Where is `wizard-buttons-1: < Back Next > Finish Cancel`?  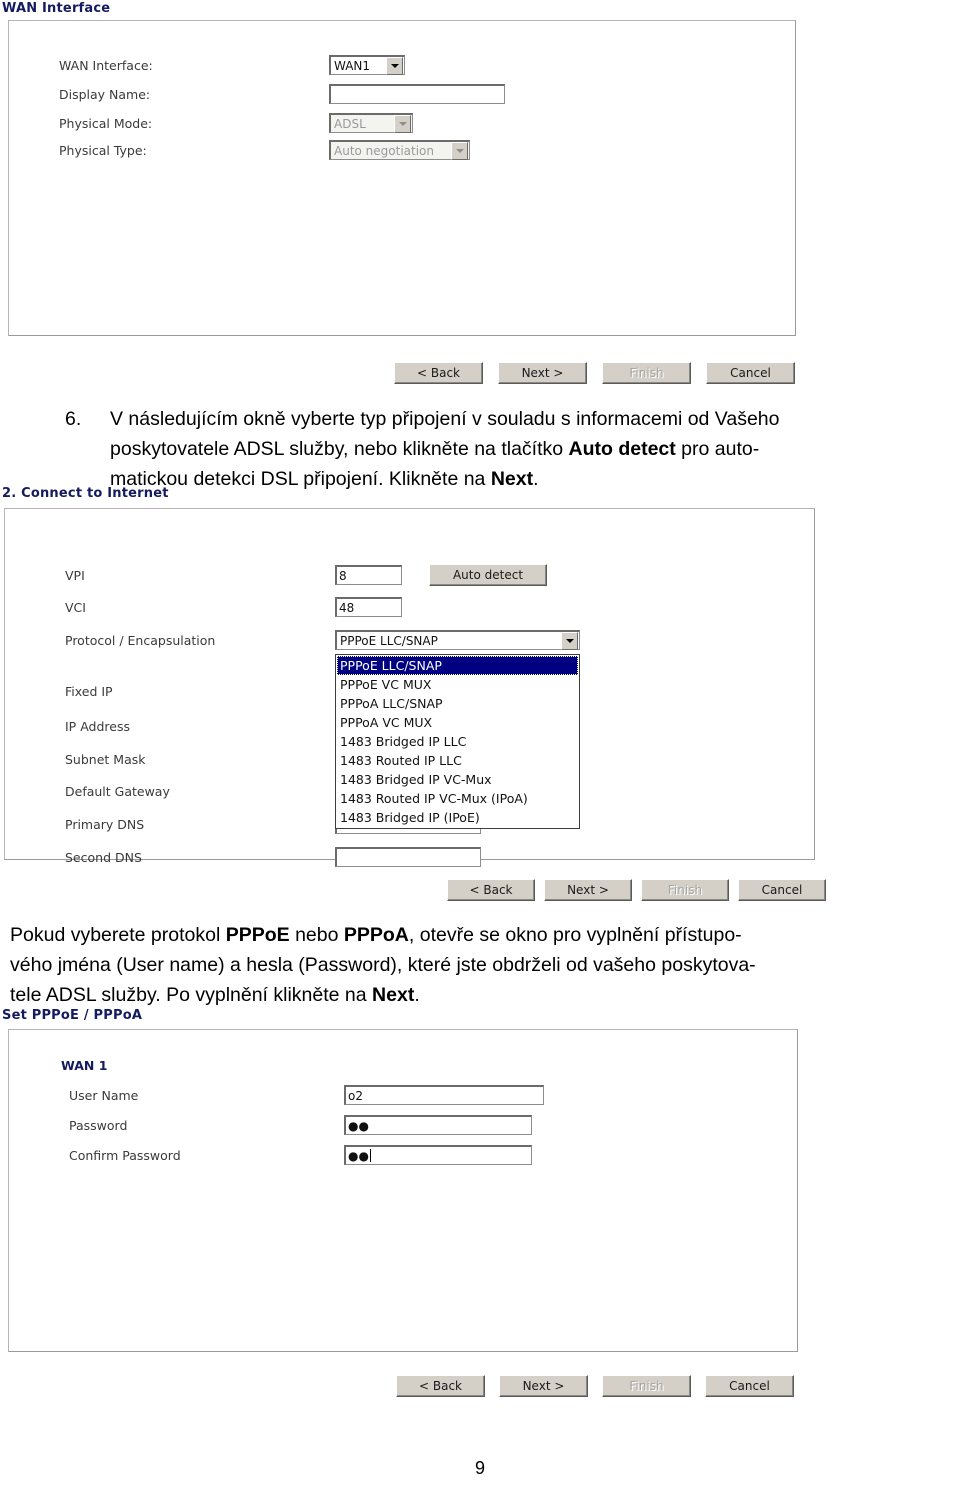
wizard-buttons-1: < Back Next > Finish Cancel is located at coordinates (594, 373).